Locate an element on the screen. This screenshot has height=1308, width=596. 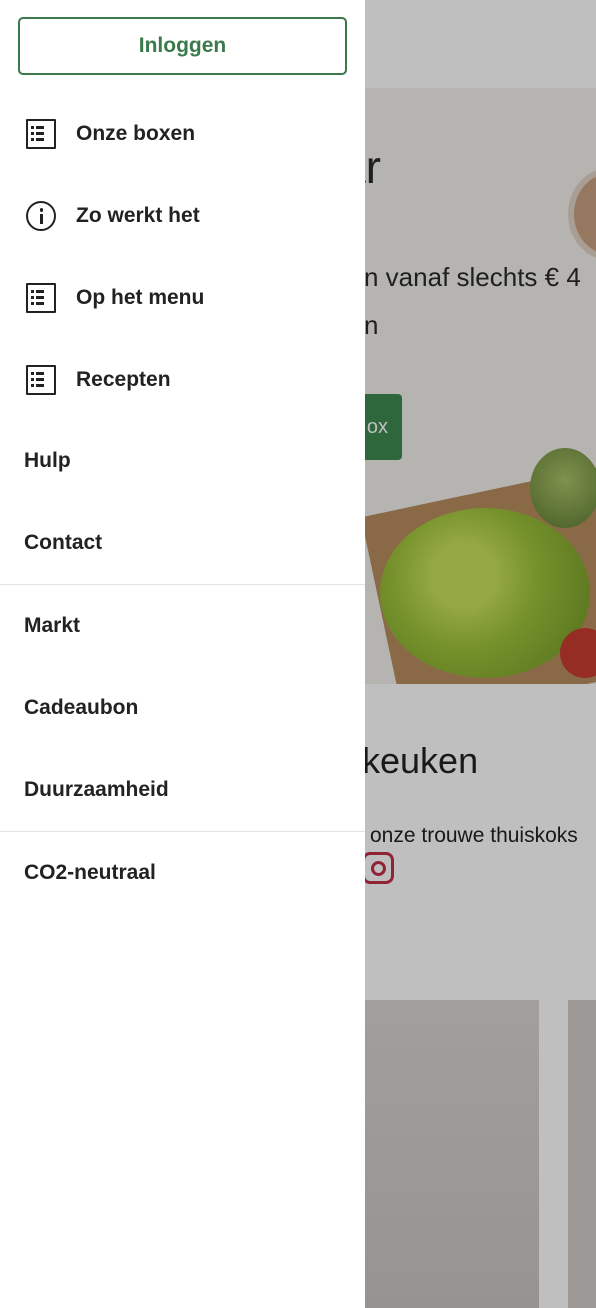
menu-item-hulp: Hulp is located at coordinates (182, 461).